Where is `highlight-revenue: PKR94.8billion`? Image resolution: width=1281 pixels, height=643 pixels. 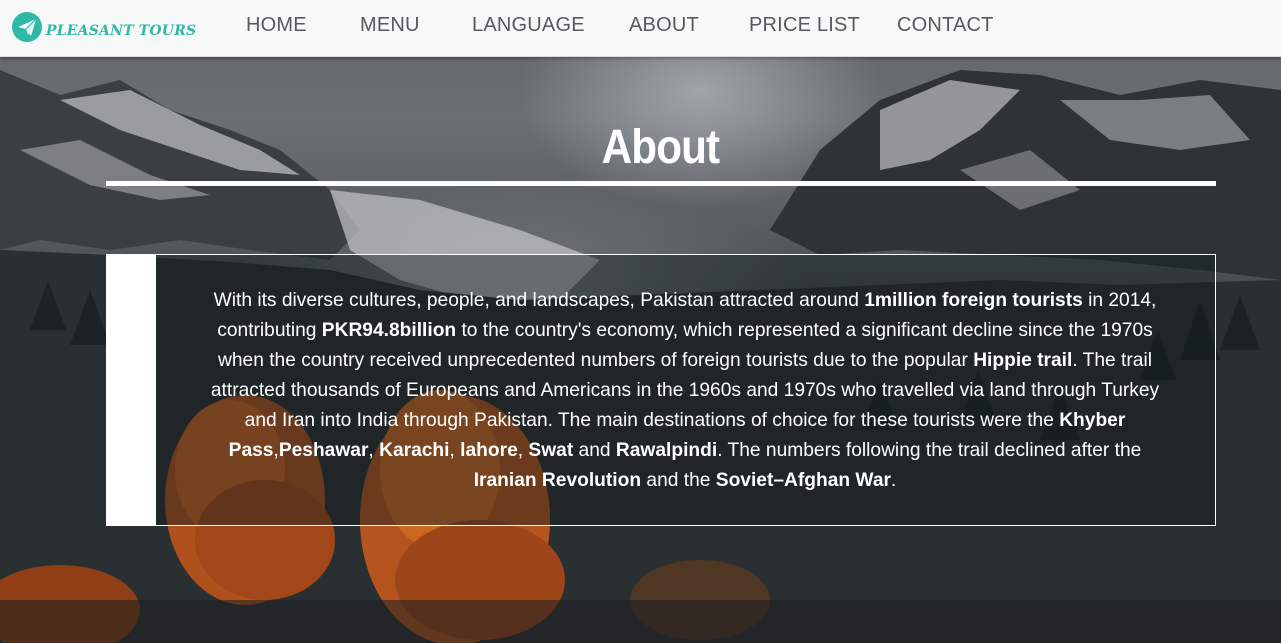
highlight-revenue: PKR94.8billion is located at coordinates (389, 330).